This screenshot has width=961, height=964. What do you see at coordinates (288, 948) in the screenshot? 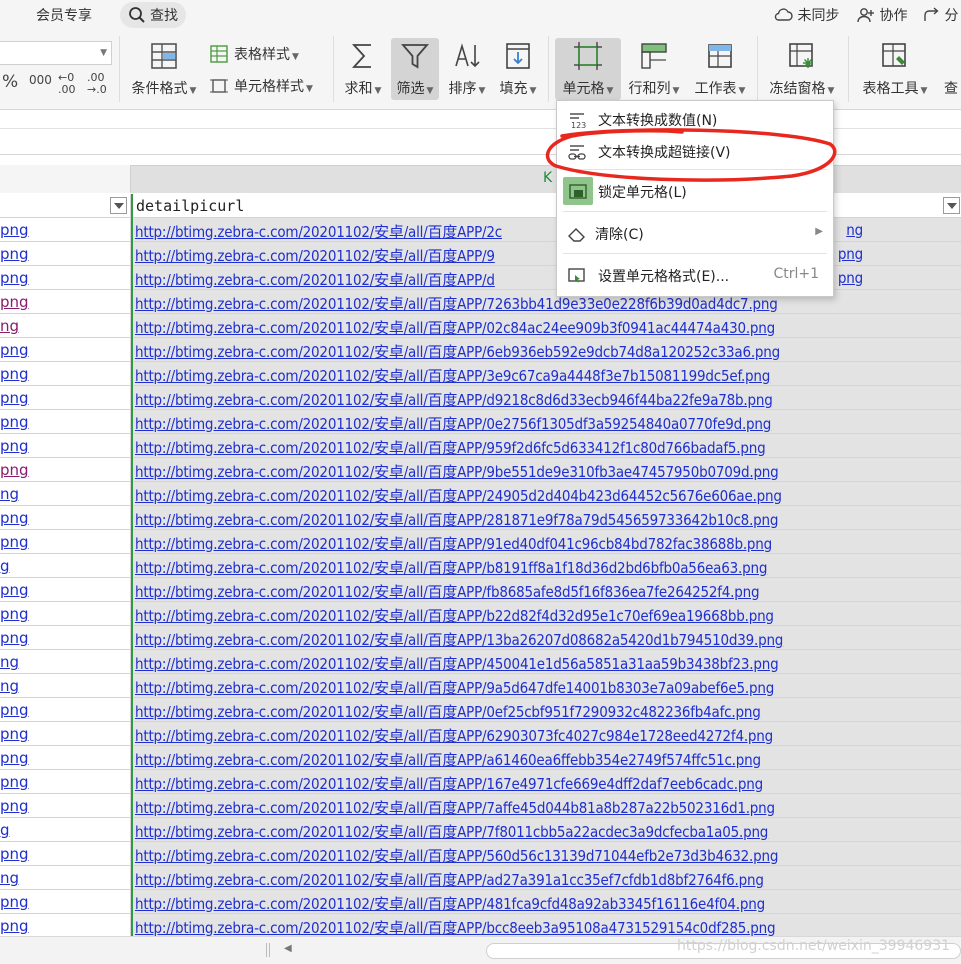
I see `scroll-left-icon: ◀` at bounding box center [288, 948].